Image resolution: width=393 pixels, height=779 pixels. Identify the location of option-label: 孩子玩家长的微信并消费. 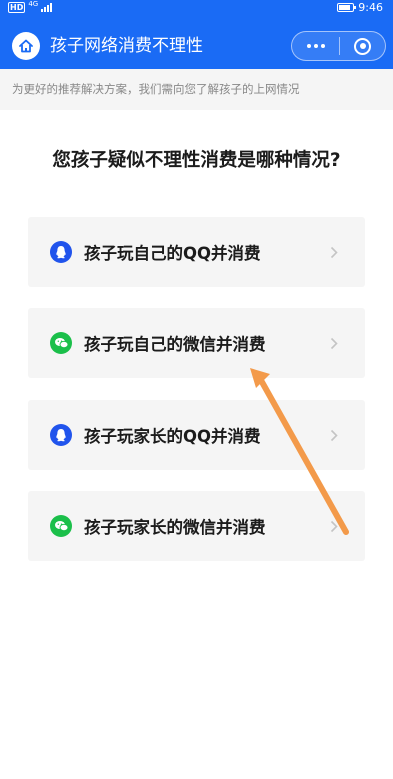
(175, 527).